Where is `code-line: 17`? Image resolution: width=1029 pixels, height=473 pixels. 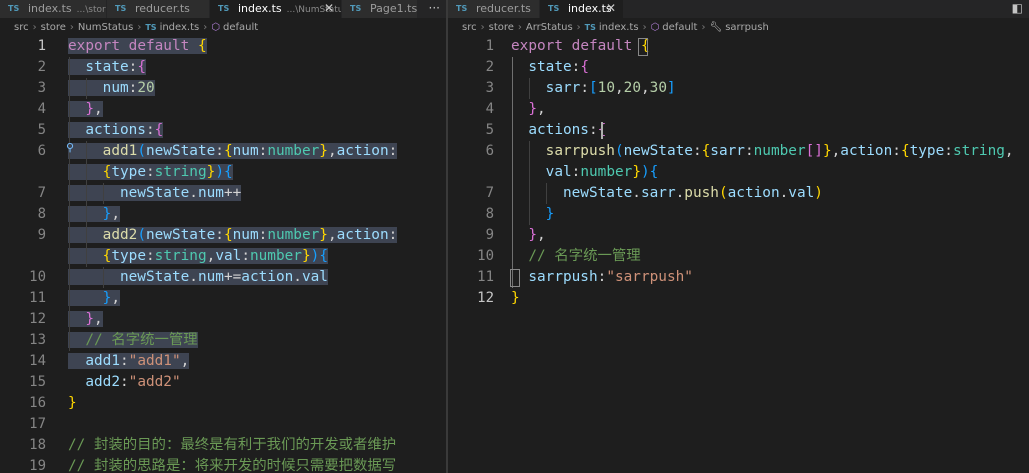 code-line: 17 is located at coordinates (223, 424).